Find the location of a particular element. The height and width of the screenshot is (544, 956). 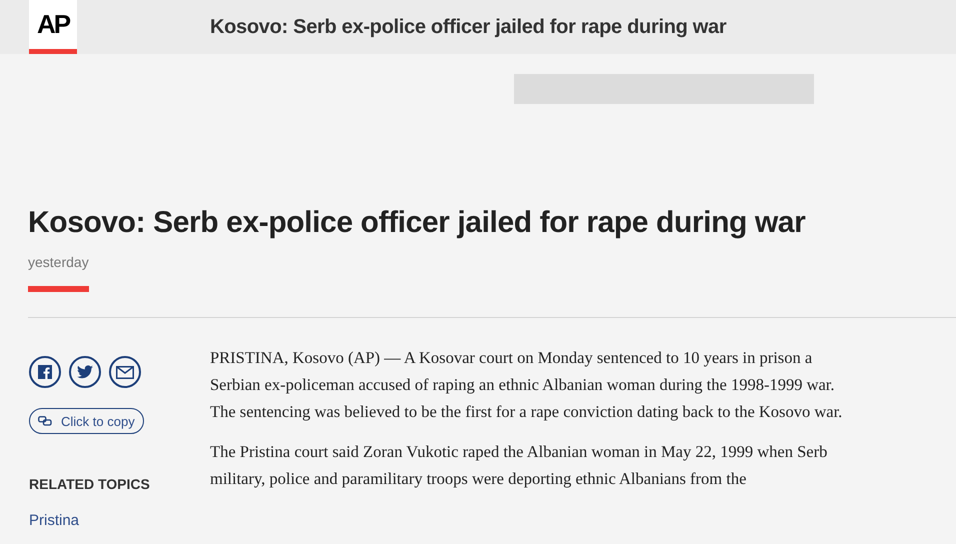

link-icon is located at coordinates (45, 421).